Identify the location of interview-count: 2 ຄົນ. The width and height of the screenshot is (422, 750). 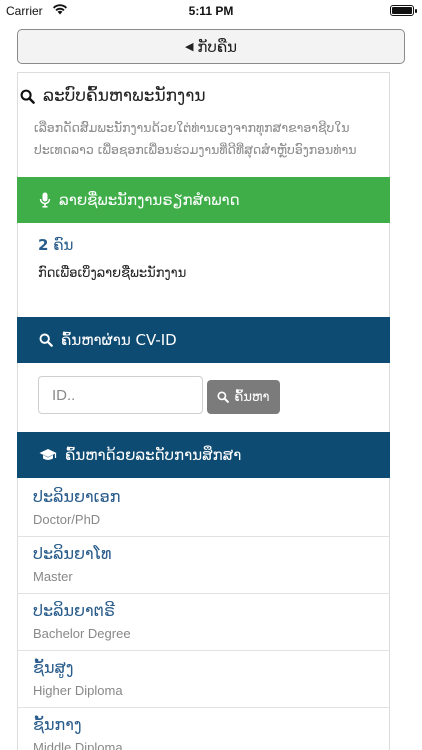
(55, 245).